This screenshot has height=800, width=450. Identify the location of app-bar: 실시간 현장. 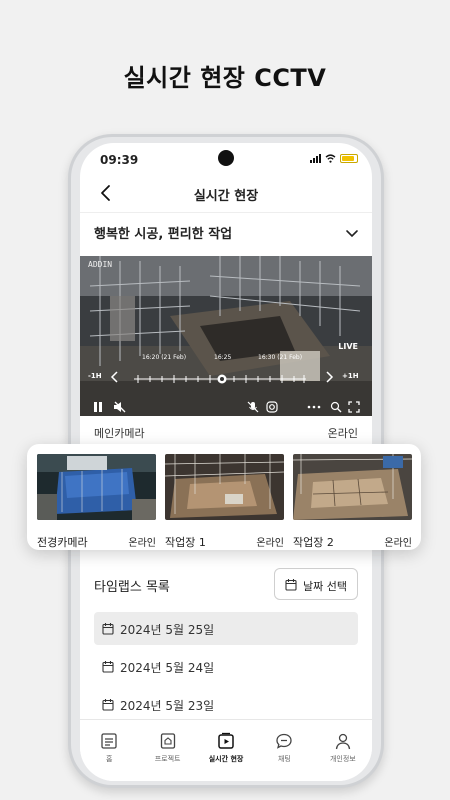
(226, 194).